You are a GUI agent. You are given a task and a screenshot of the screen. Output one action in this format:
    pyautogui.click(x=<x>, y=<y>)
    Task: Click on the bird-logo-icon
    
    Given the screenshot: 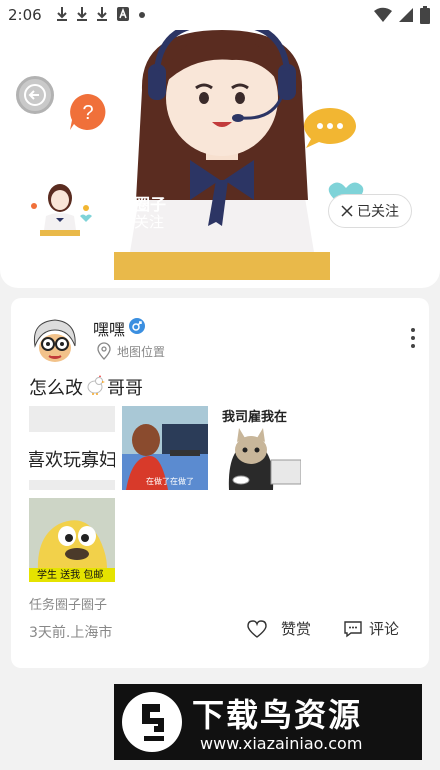 What is the action you would take?
    pyautogui.click(x=152, y=722)
    